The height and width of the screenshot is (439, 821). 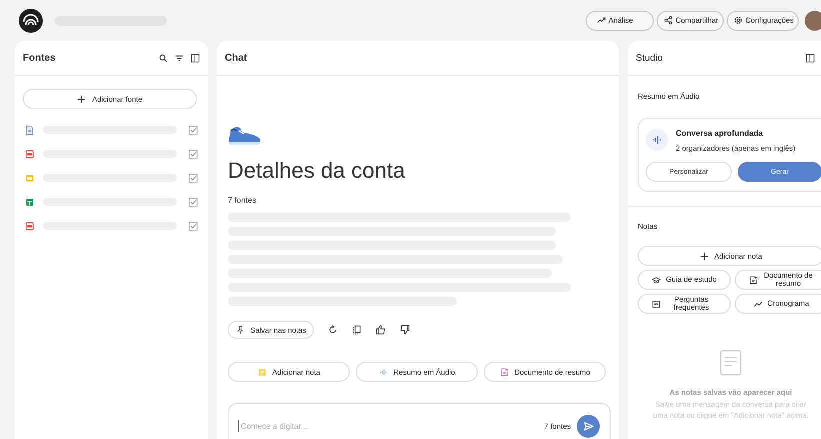 What do you see at coordinates (179, 58) in the screenshot?
I see `filter-icon` at bounding box center [179, 58].